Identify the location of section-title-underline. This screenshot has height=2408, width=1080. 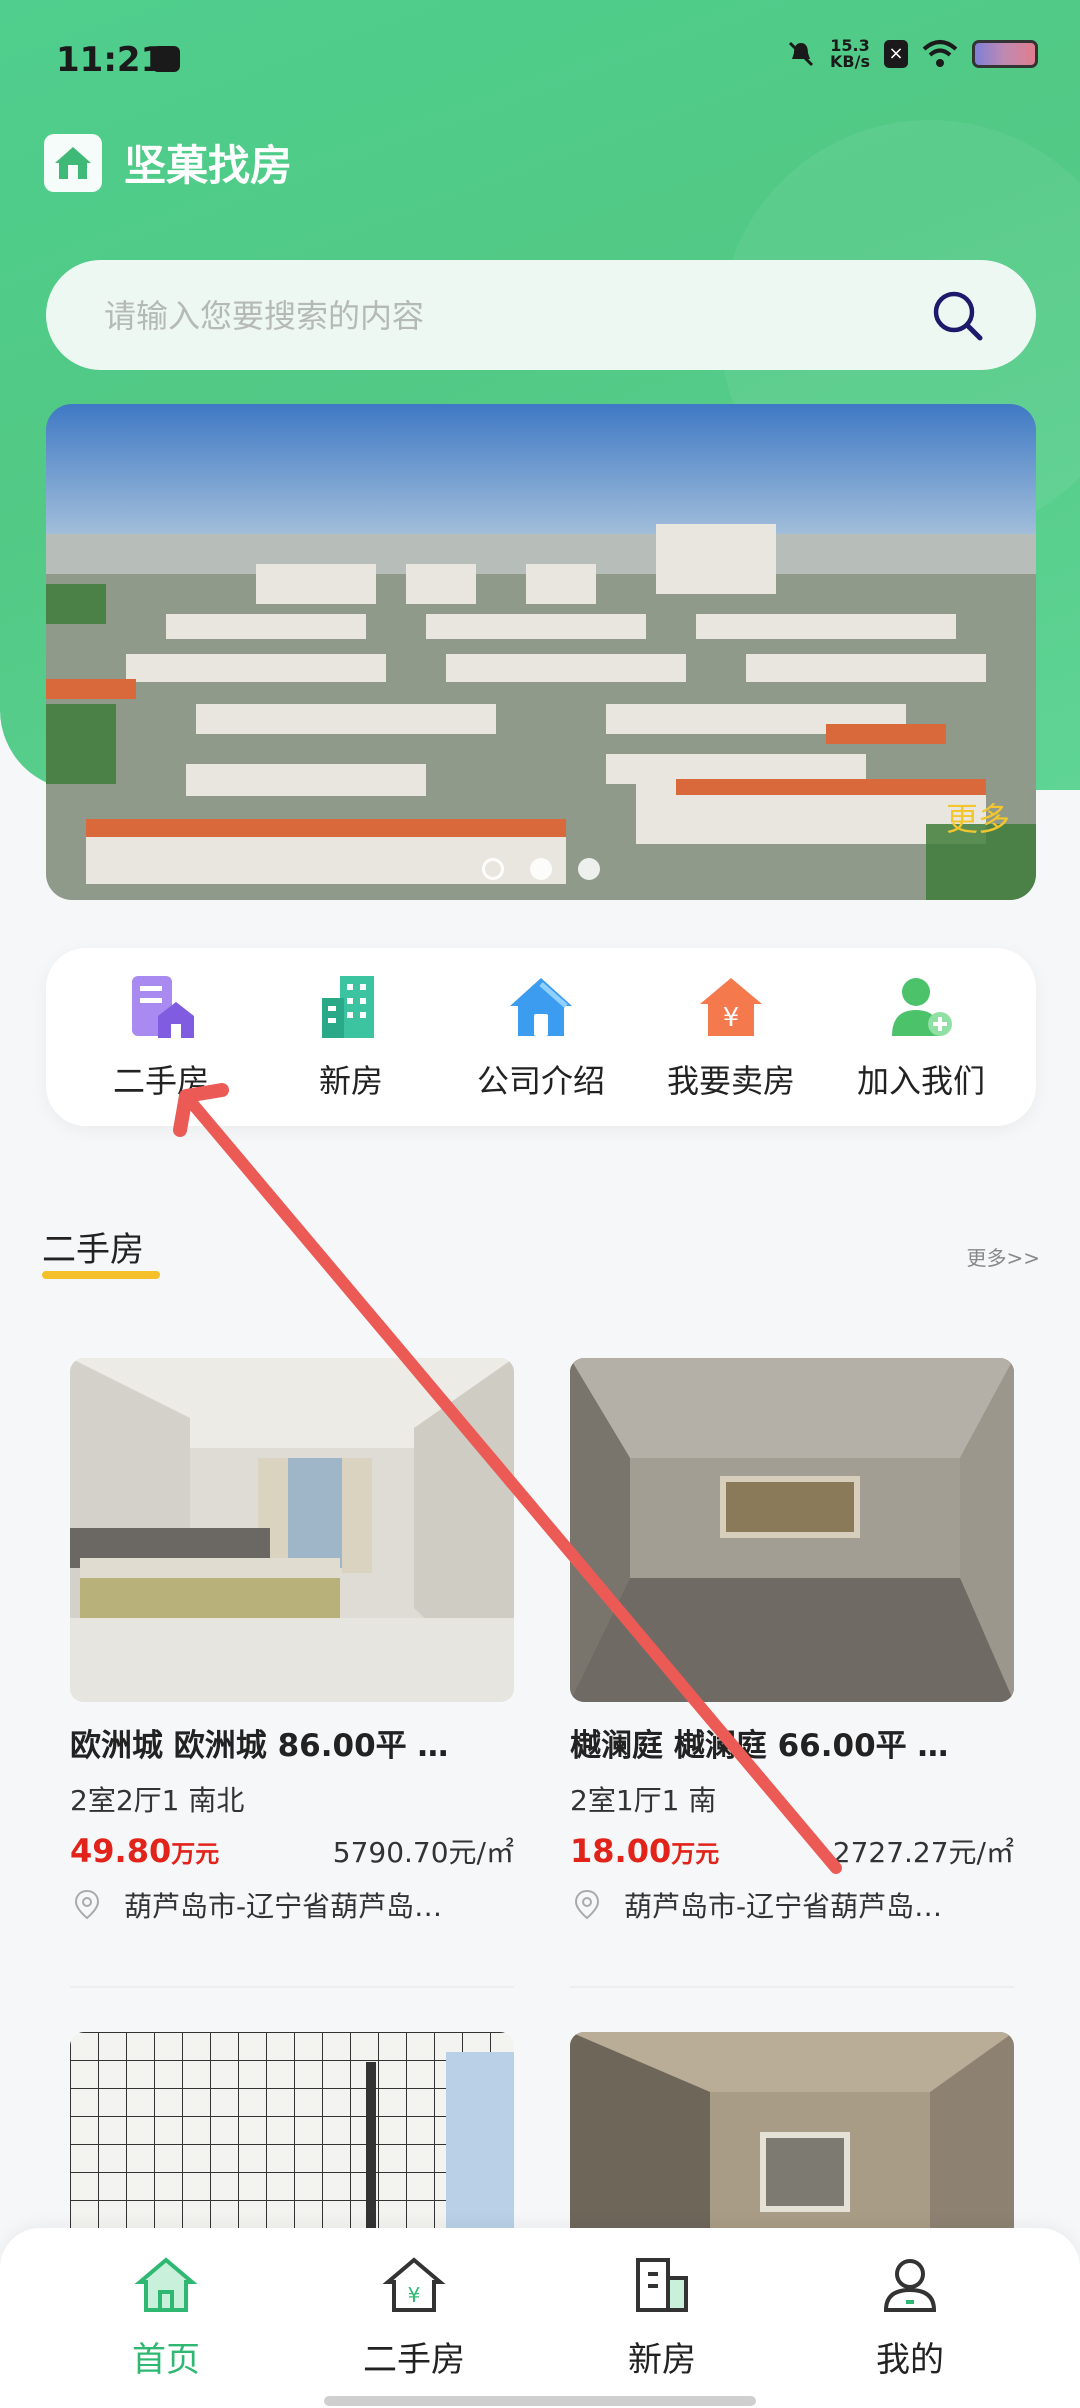
(101, 1275).